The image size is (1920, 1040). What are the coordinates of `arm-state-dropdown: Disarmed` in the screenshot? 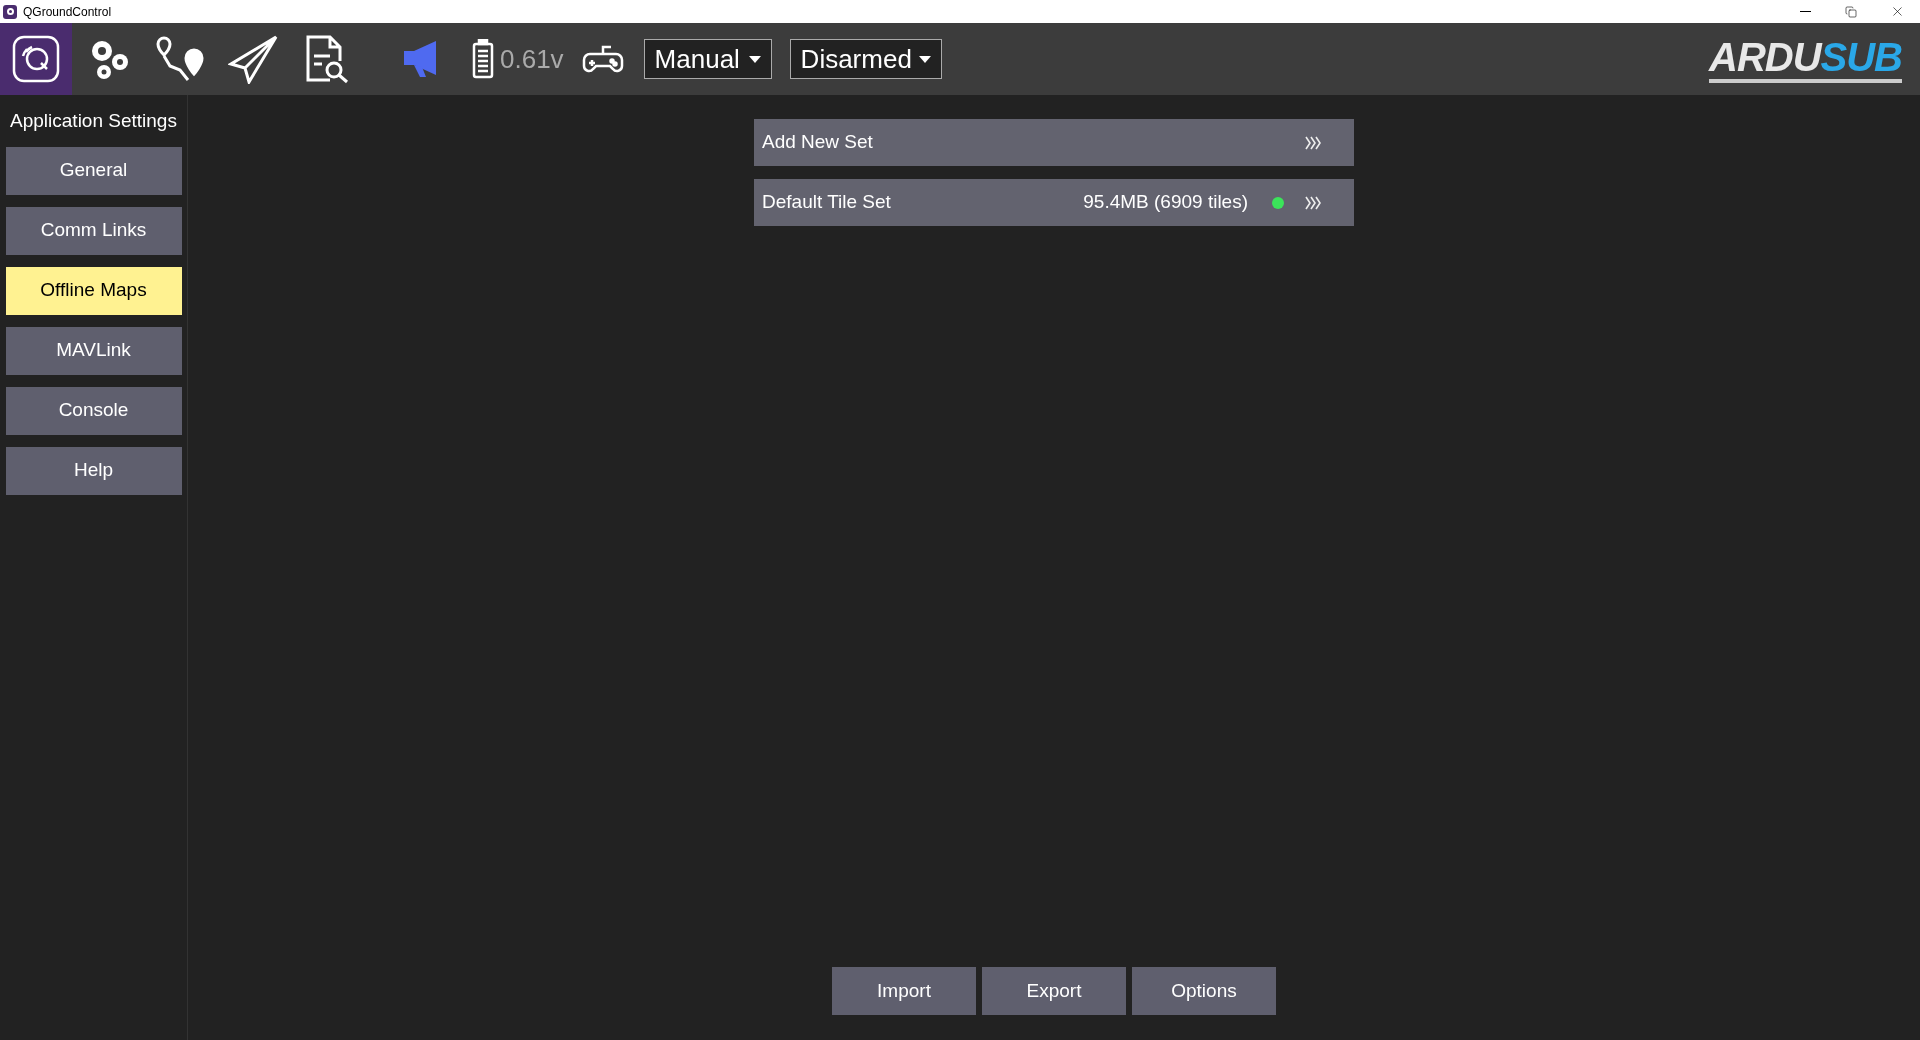 It's located at (865, 59).